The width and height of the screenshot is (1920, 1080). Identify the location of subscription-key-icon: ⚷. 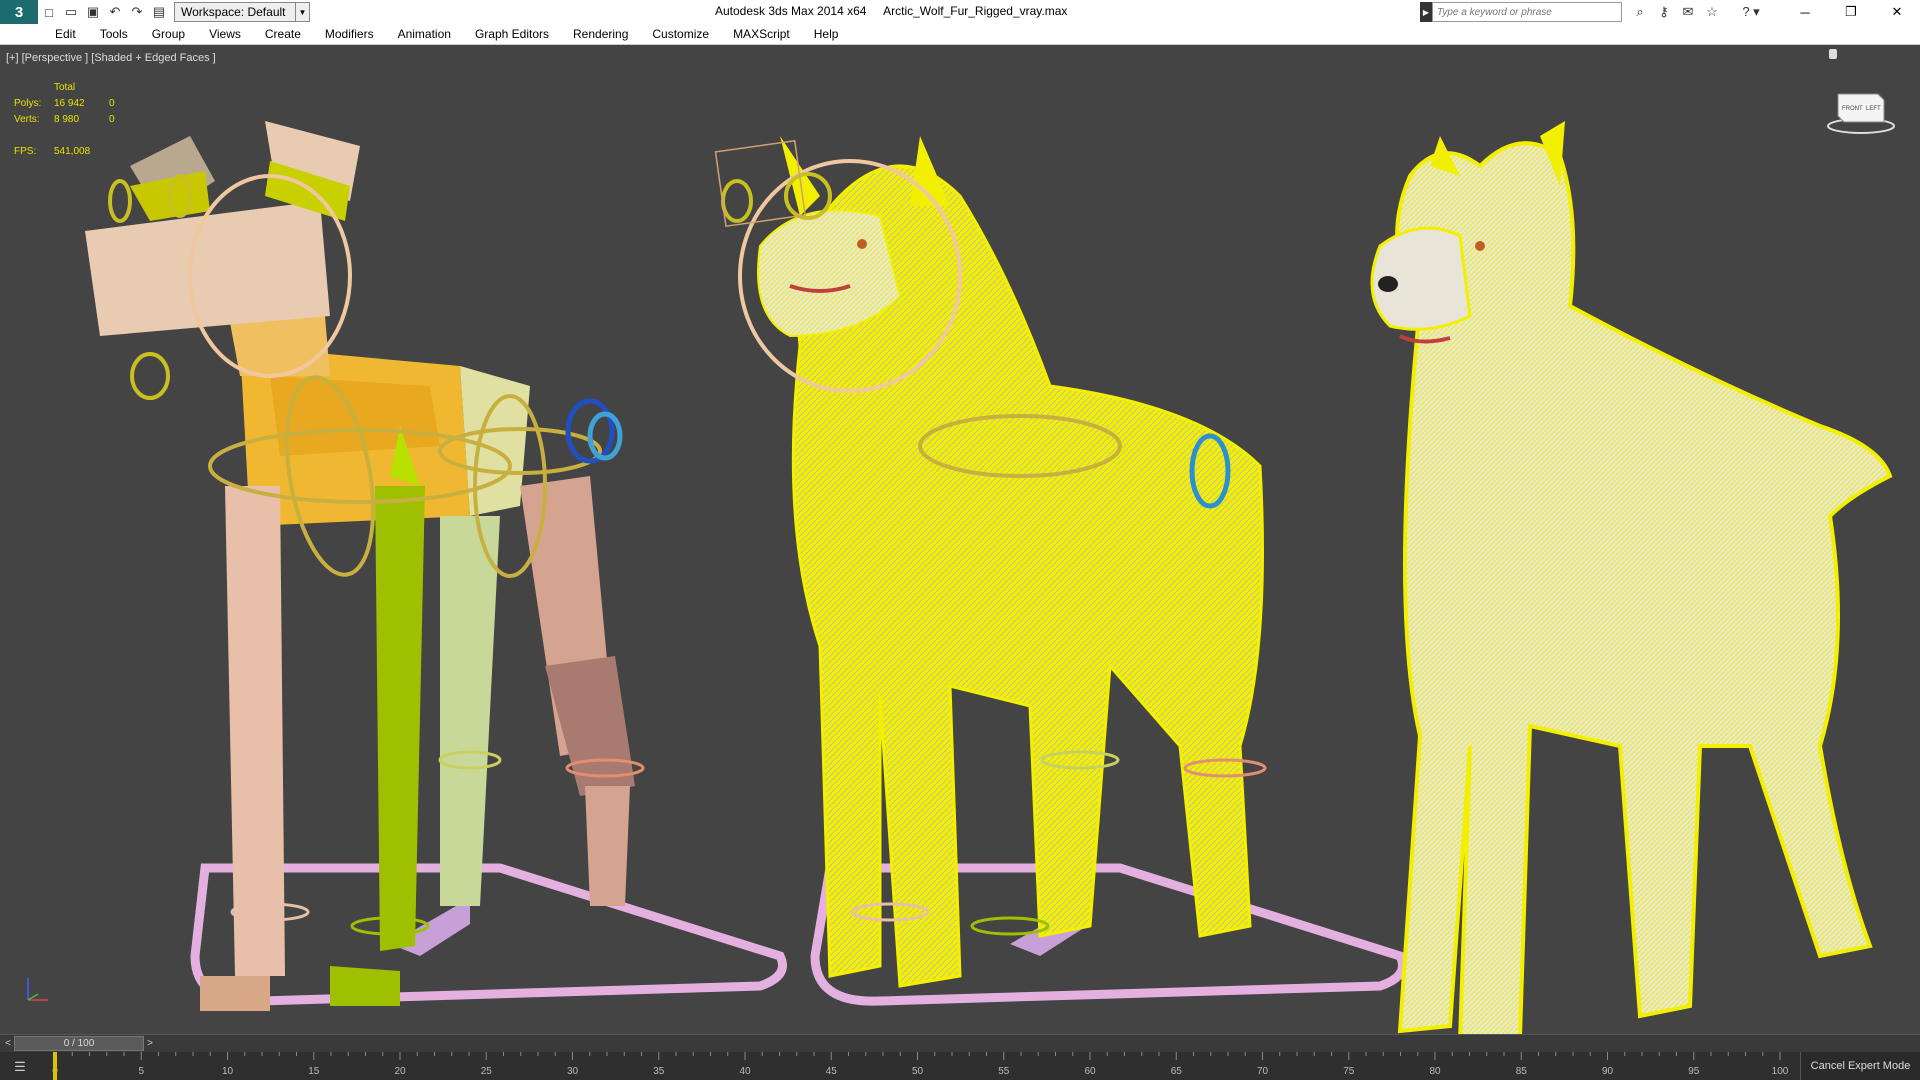
(1664, 12).